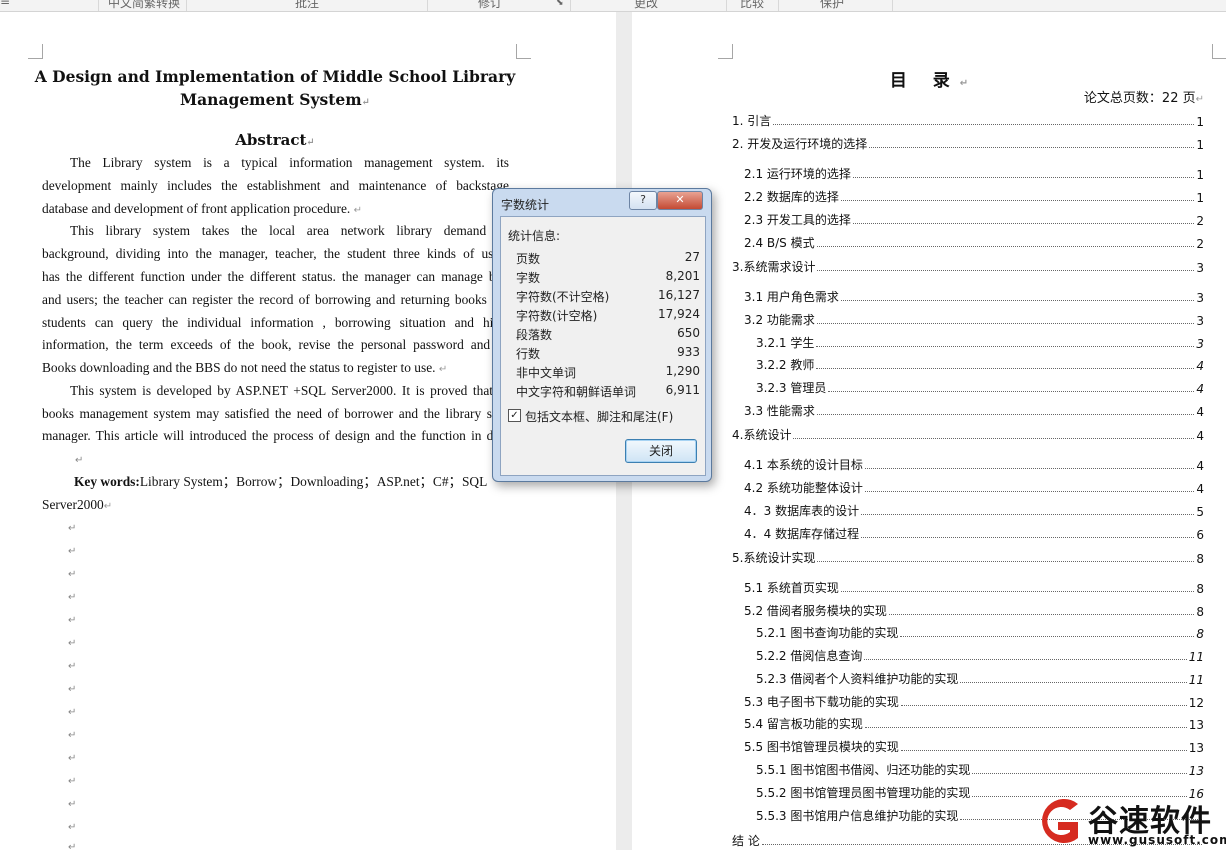  I want to click on gusu-logo-icon, so click(1060, 821).